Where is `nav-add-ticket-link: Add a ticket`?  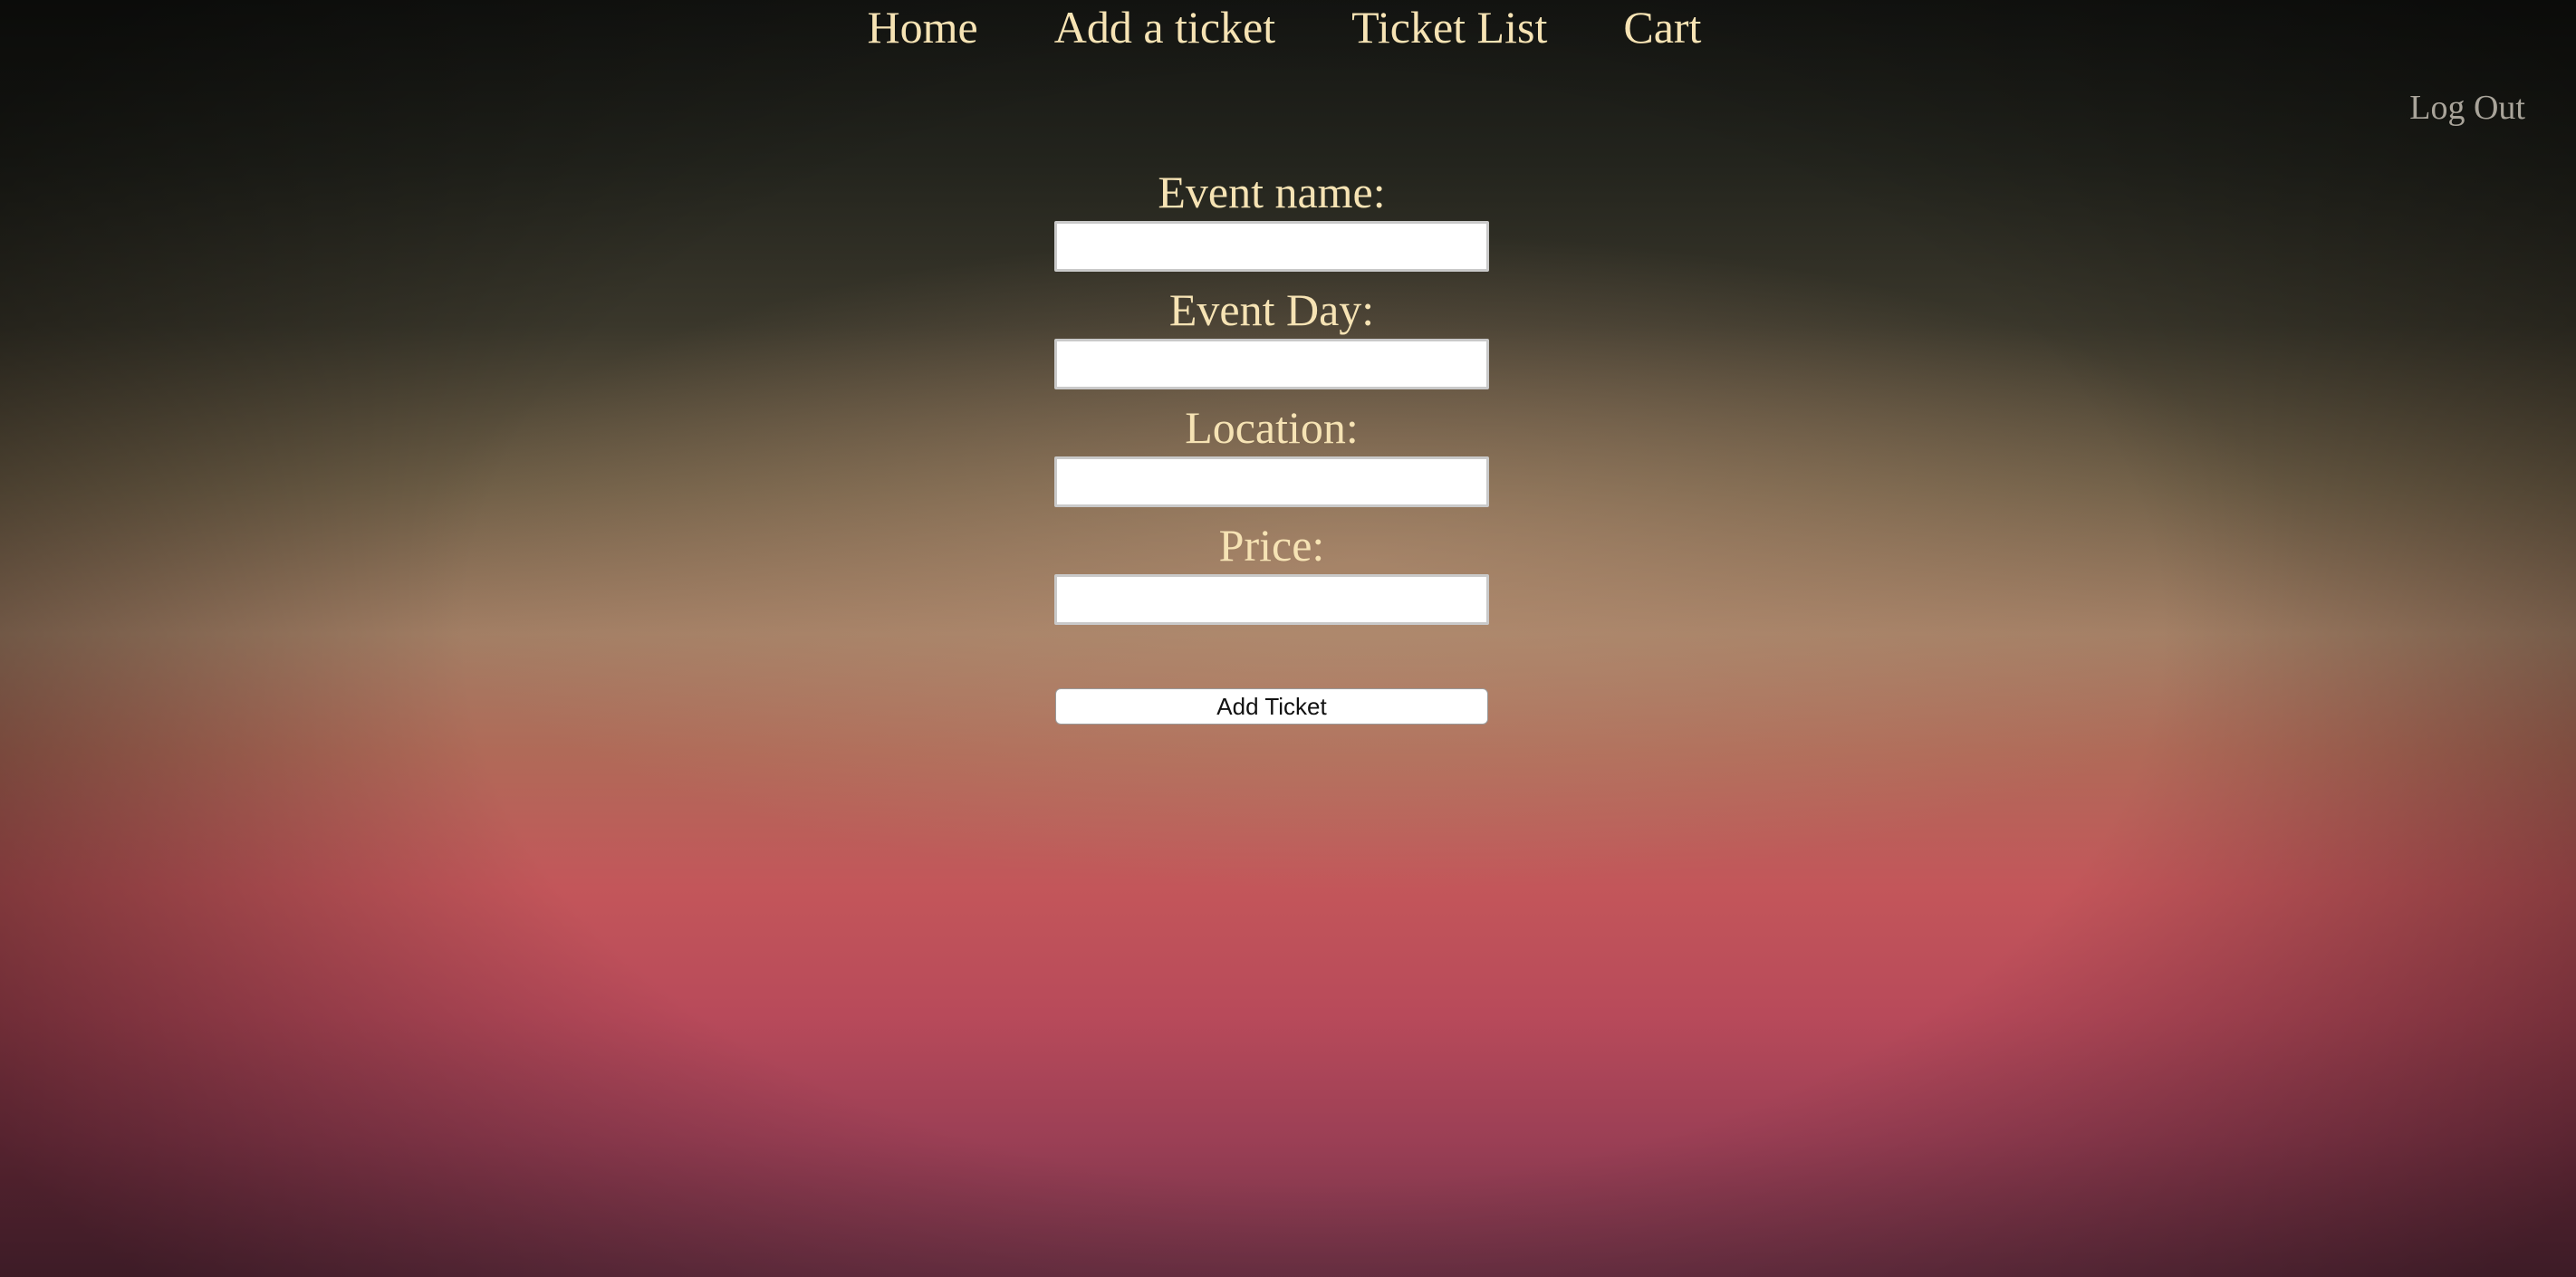
nav-add-ticket-link: Add a ticket is located at coordinates (1164, 29).